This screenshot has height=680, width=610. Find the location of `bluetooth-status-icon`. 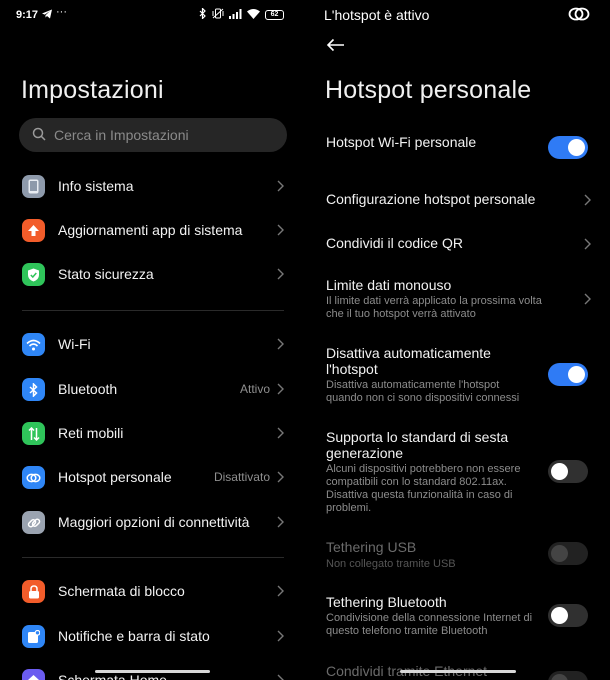

bluetooth-status-icon is located at coordinates (203, 14).